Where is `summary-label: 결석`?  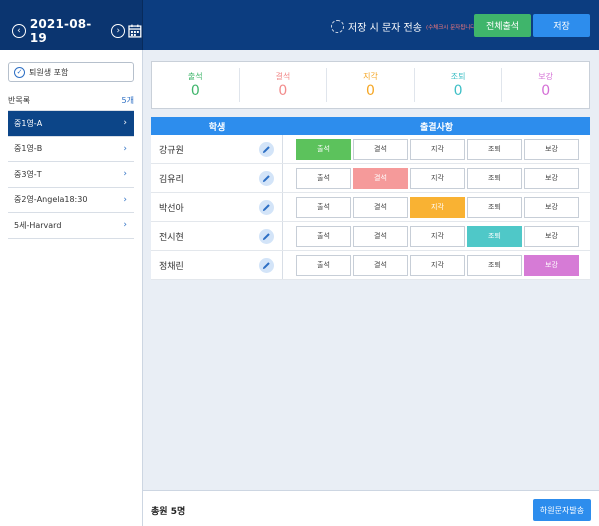
summary-label: 결석 is located at coordinates (283, 76).